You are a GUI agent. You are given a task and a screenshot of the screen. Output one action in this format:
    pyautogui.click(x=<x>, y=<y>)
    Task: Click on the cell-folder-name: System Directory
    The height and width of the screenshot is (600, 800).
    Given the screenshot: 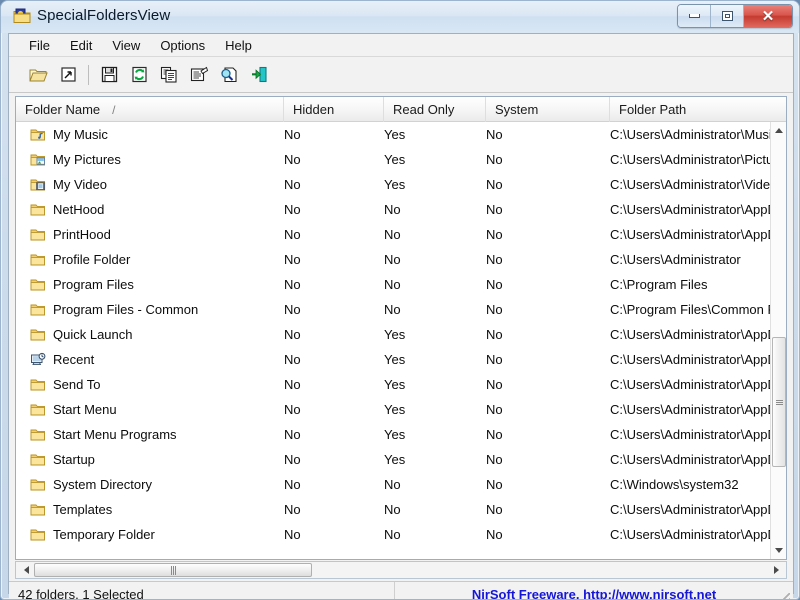 What is the action you would take?
    pyautogui.click(x=146, y=484)
    